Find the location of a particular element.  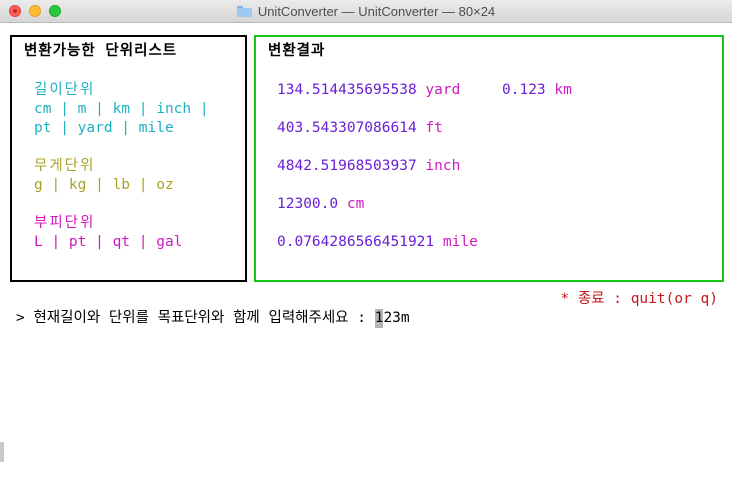

result-unit: mile is located at coordinates (460, 242).